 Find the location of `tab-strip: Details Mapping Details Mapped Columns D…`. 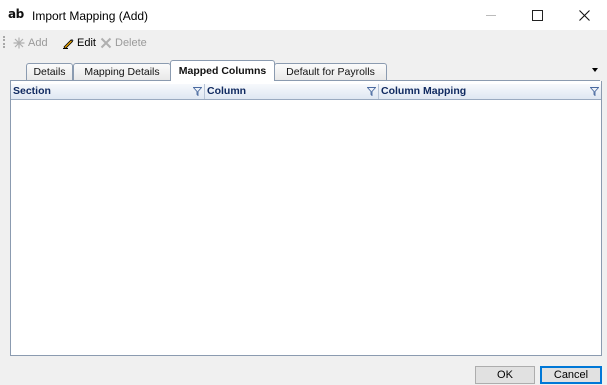

tab-strip: Details Mapping Details Mapped Columns D… is located at coordinates (306, 70).